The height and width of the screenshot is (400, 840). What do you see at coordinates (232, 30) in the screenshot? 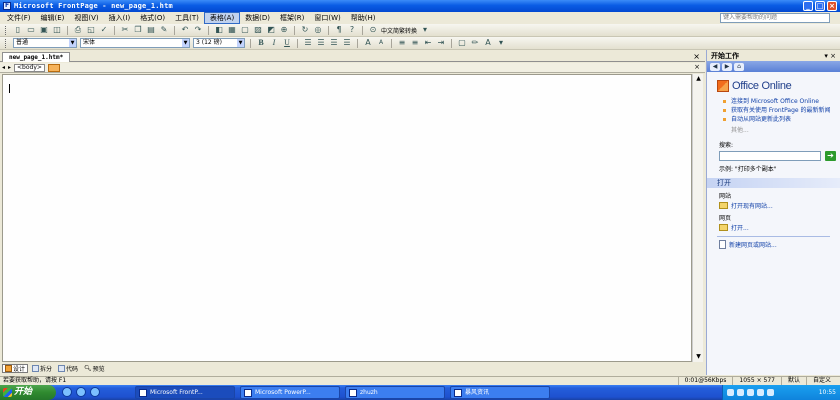
I see `insert-table-icon: ▦` at bounding box center [232, 30].